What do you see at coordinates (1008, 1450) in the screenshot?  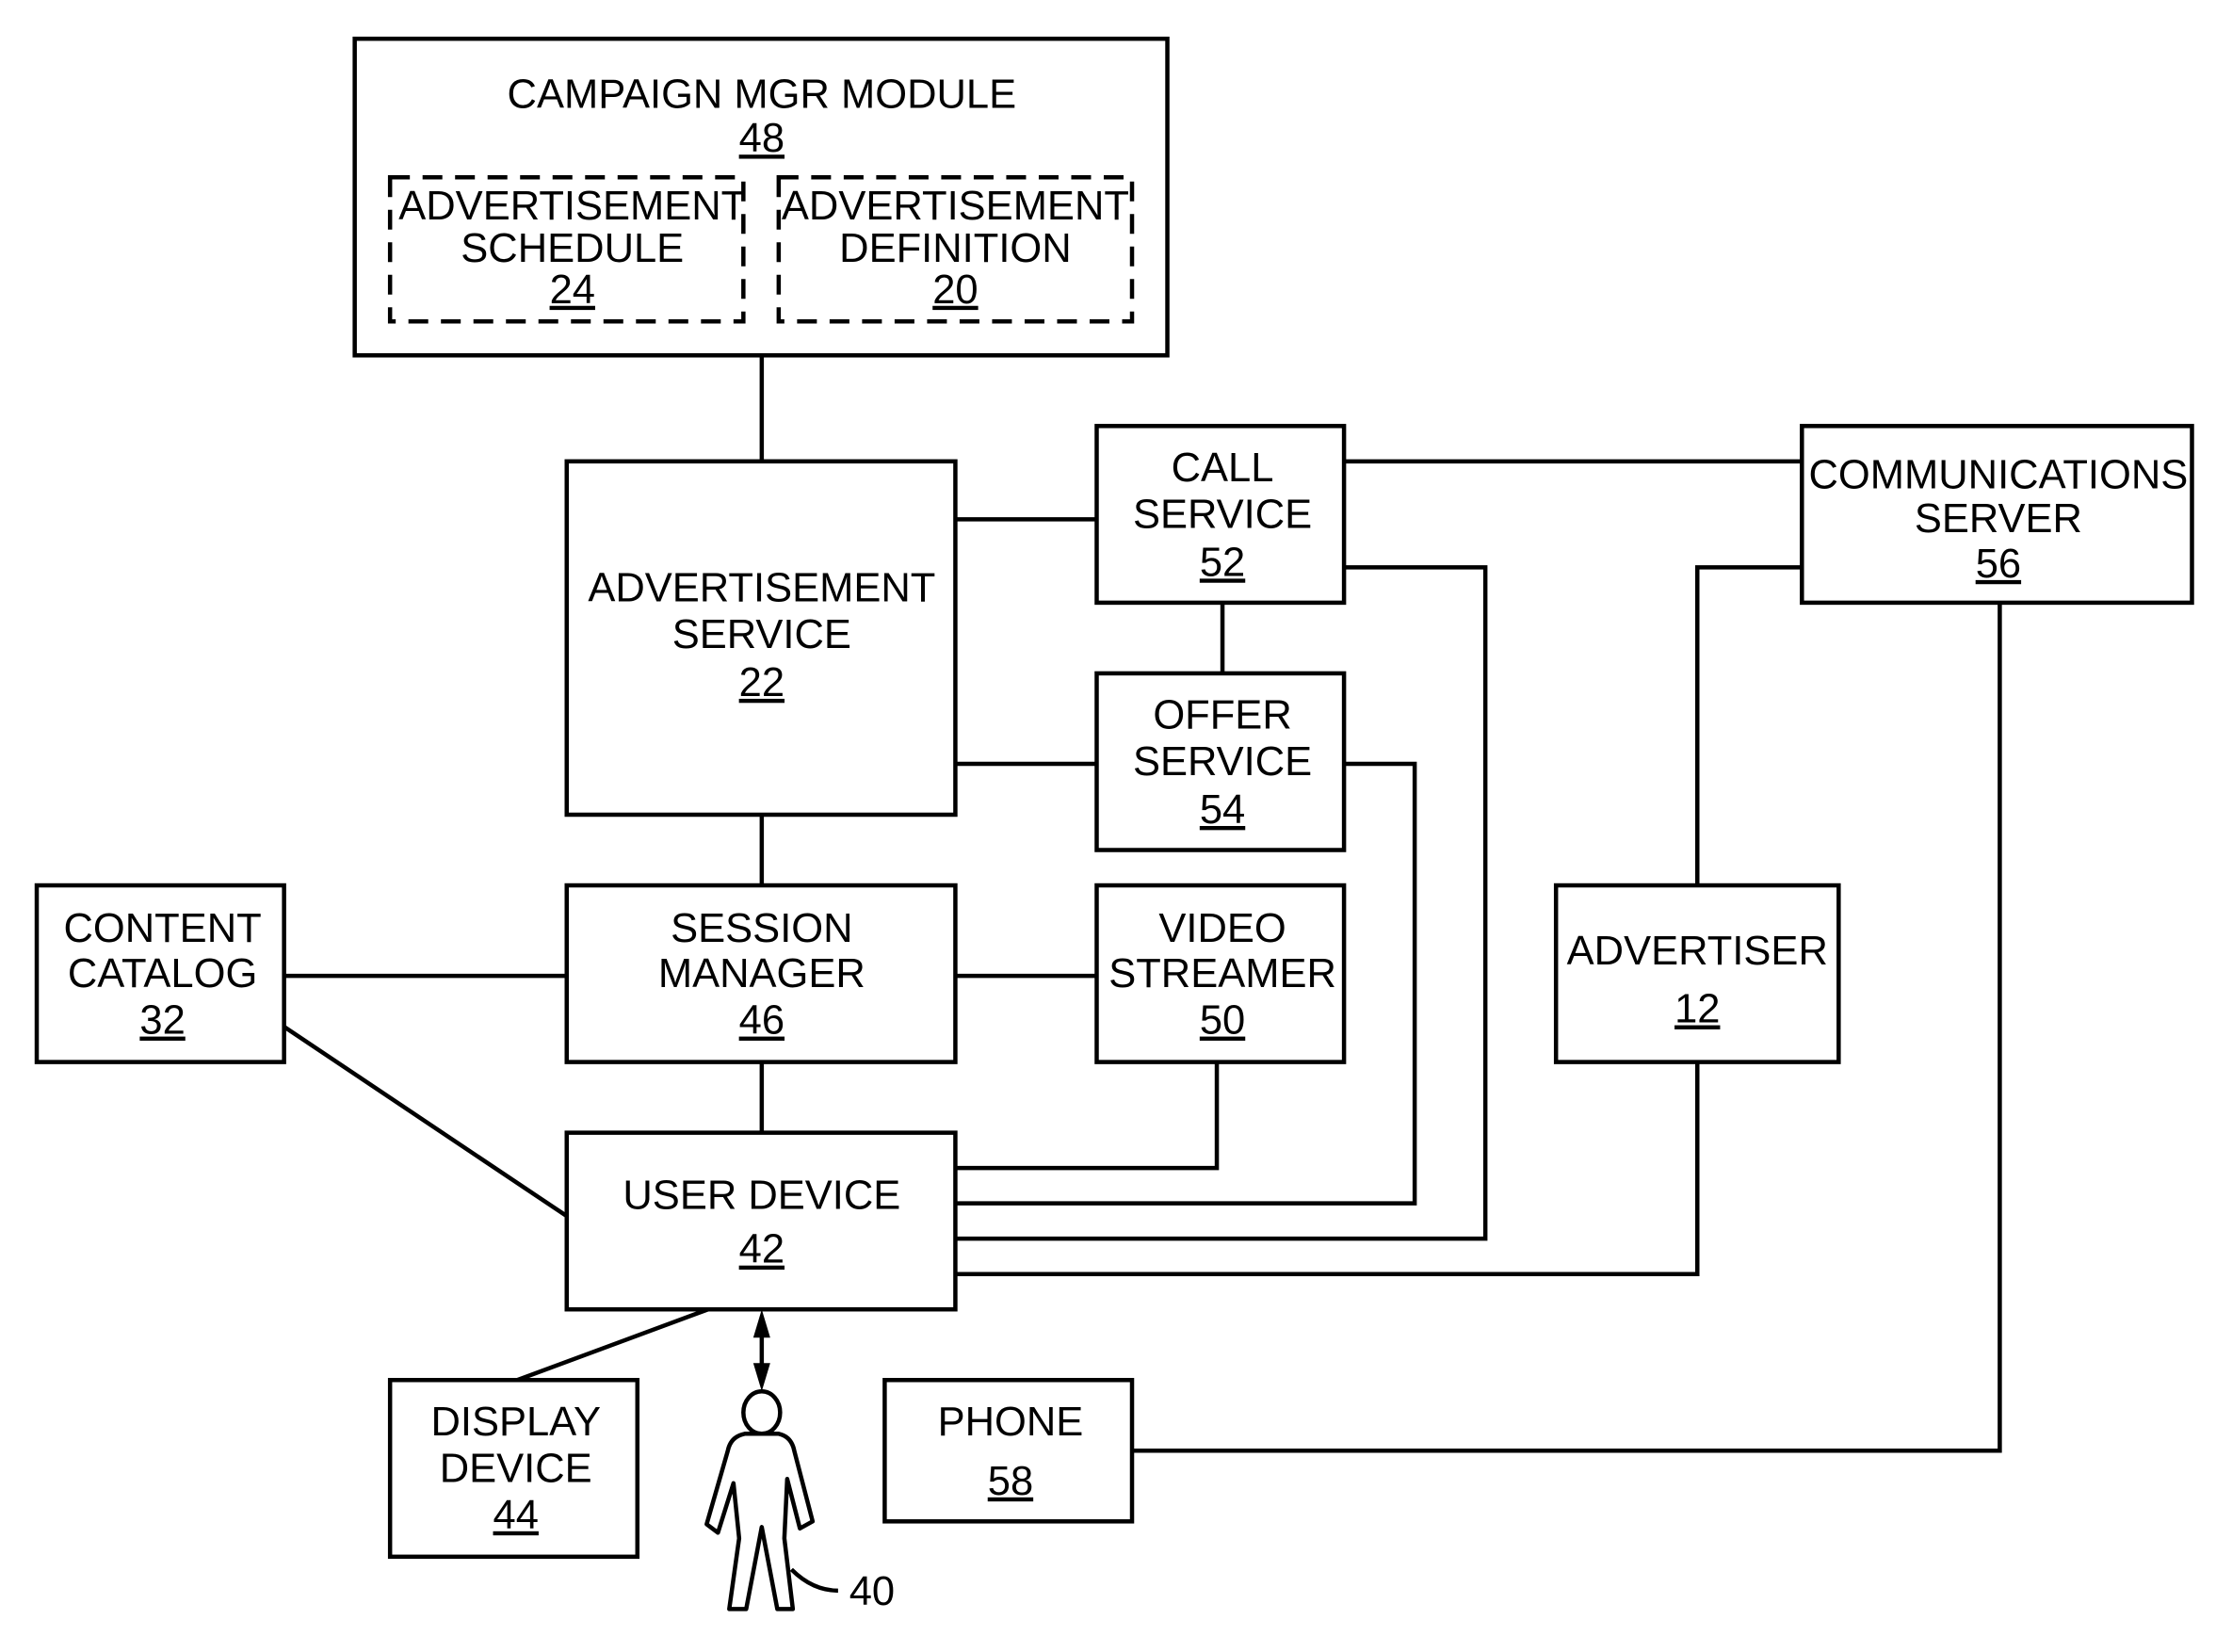 I see `node-phone: PHONE 58` at bounding box center [1008, 1450].